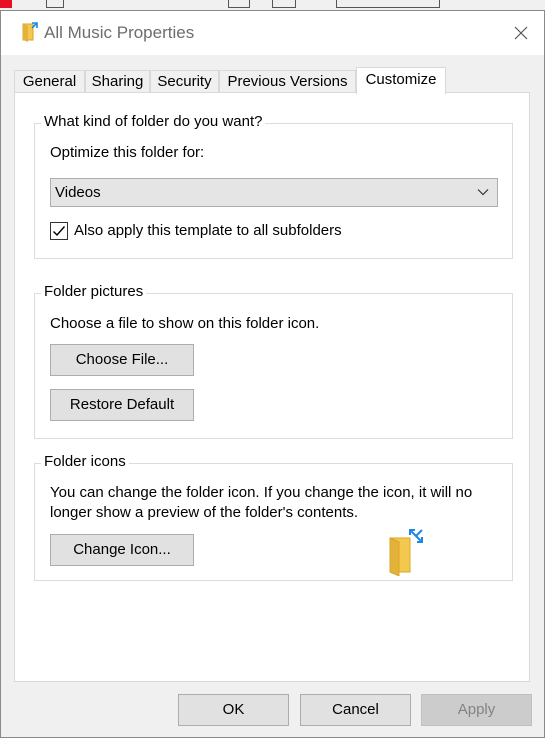  I want to click on optimize-select: Videos, so click(274, 192).